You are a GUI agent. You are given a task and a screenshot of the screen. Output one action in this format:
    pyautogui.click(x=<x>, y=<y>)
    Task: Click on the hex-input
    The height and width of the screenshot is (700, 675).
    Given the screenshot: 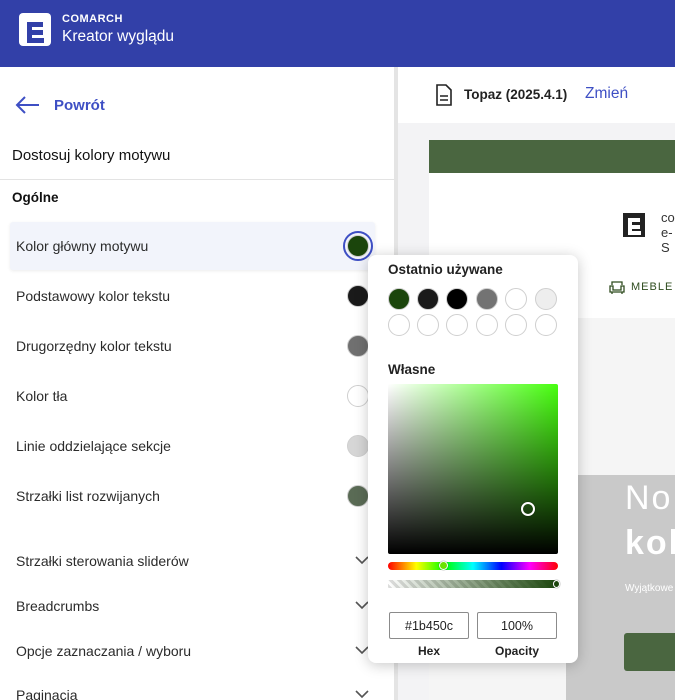 What is the action you would take?
    pyautogui.click(x=429, y=625)
    